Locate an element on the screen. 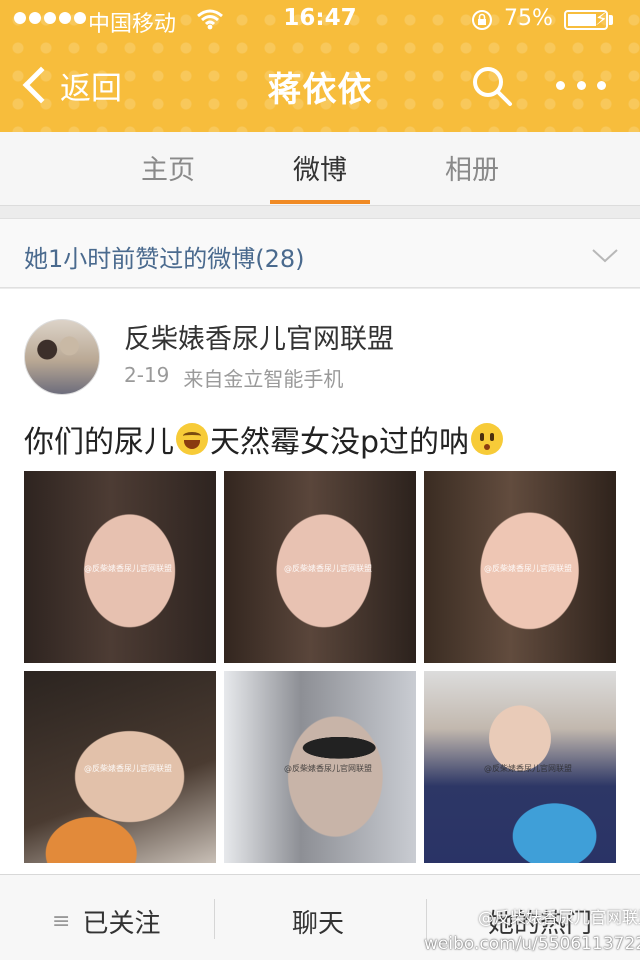 This screenshot has width=640, height=960. post-text-part2: 天然霉女没p过的呐 is located at coordinates (340, 442).